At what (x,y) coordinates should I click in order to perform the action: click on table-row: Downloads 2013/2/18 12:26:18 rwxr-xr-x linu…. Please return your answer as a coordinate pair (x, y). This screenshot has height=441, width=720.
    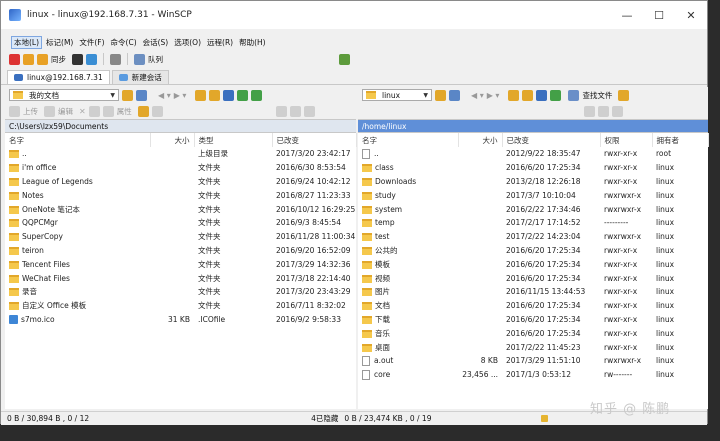
    Looking at the image, I should click on (533, 182).